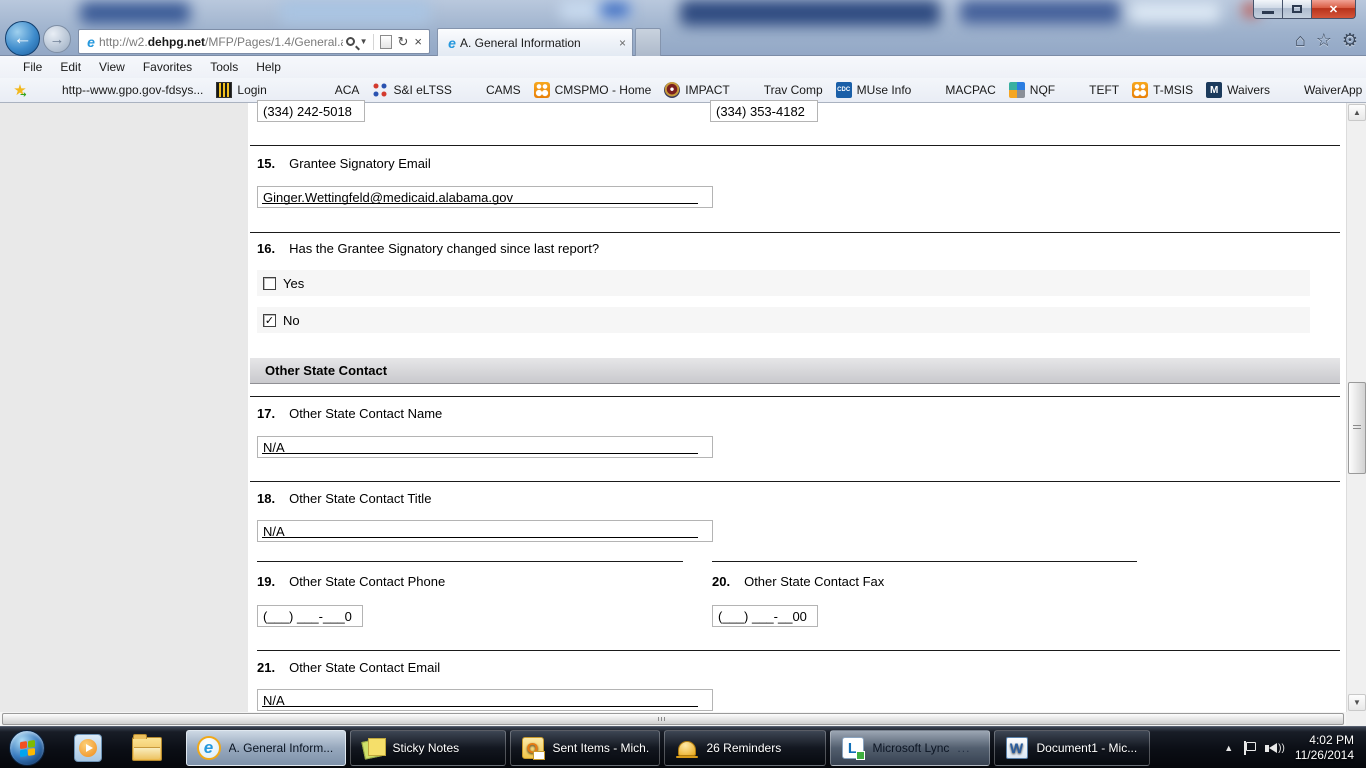 The height and width of the screenshot is (768, 1366). I want to click on yes-option-row: Yes, so click(783, 283).